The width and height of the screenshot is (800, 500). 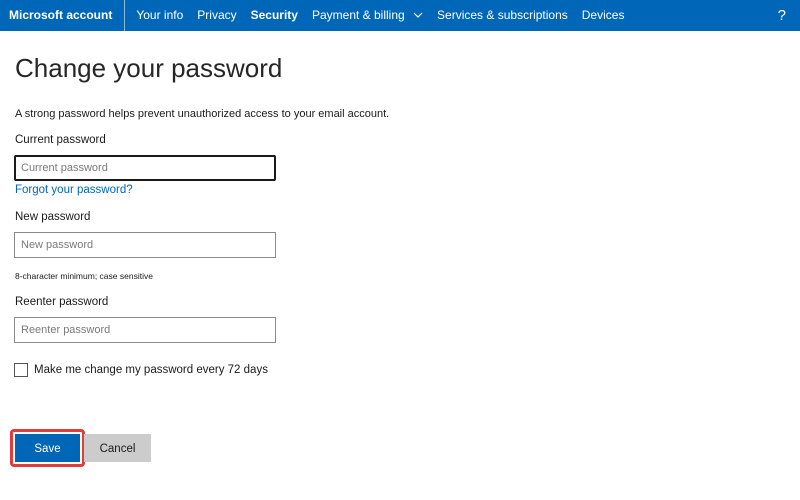 What do you see at coordinates (63, 15) in the screenshot?
I see `brand-link: Microsoft account` at bounding box center [63, 15].